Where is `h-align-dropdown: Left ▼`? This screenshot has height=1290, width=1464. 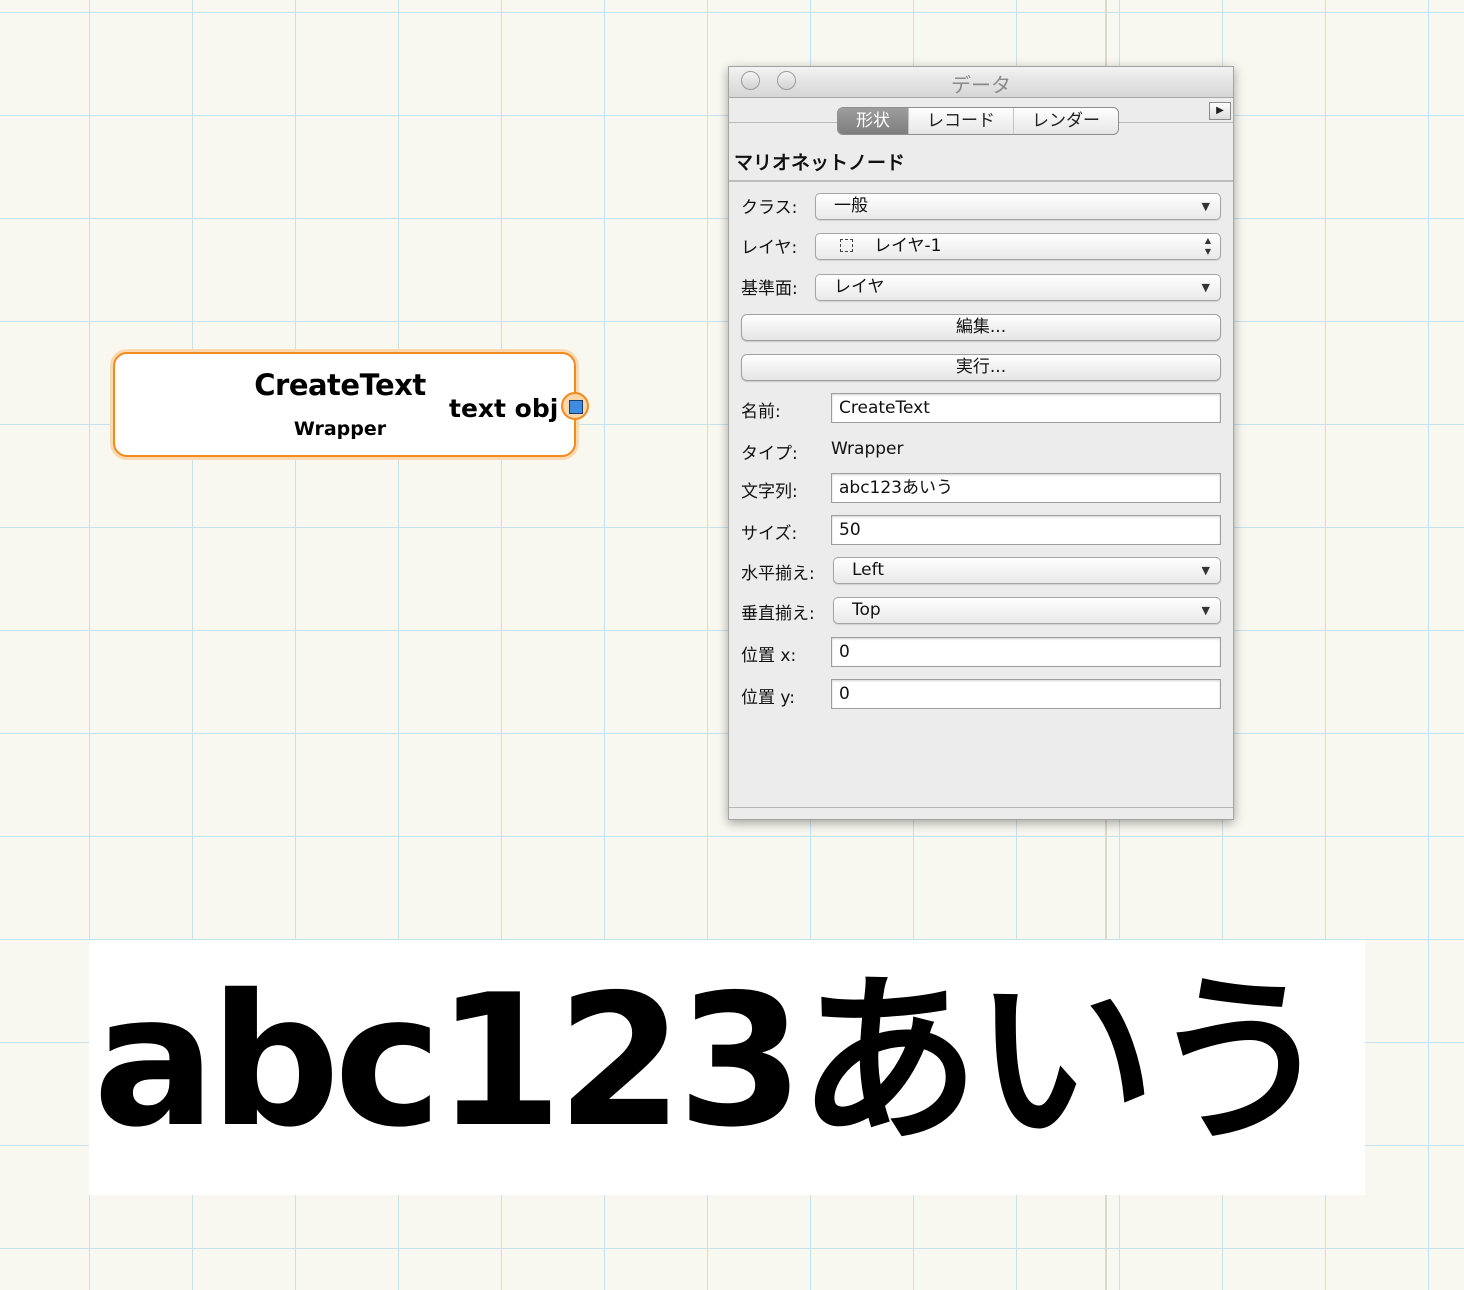
h-align-dropdown: Left ▼ is located at coordinates (1027, 570).